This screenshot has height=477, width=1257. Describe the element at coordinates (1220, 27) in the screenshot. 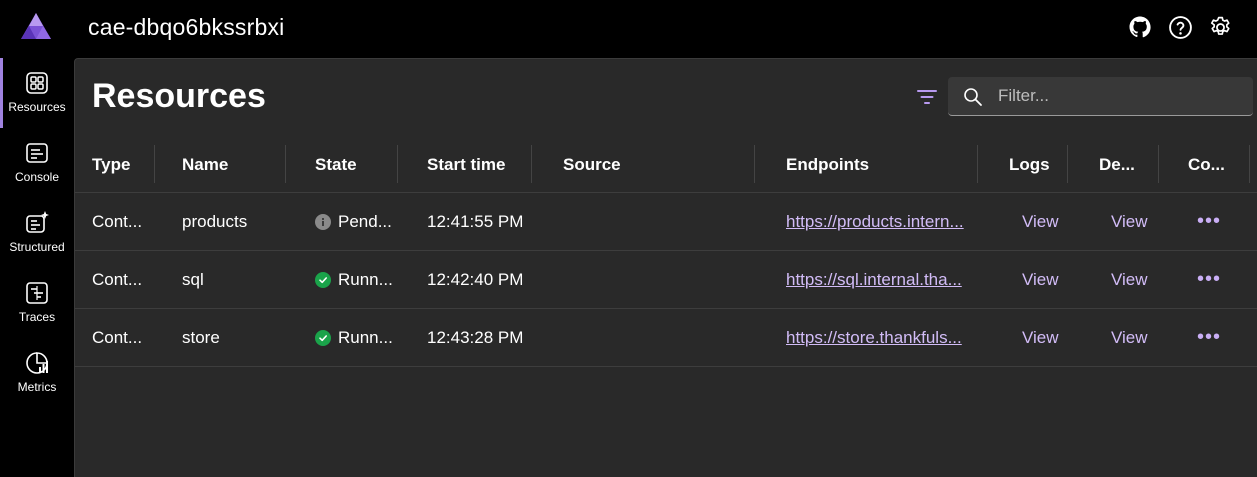

I see `settings-gear-icon` at that location.